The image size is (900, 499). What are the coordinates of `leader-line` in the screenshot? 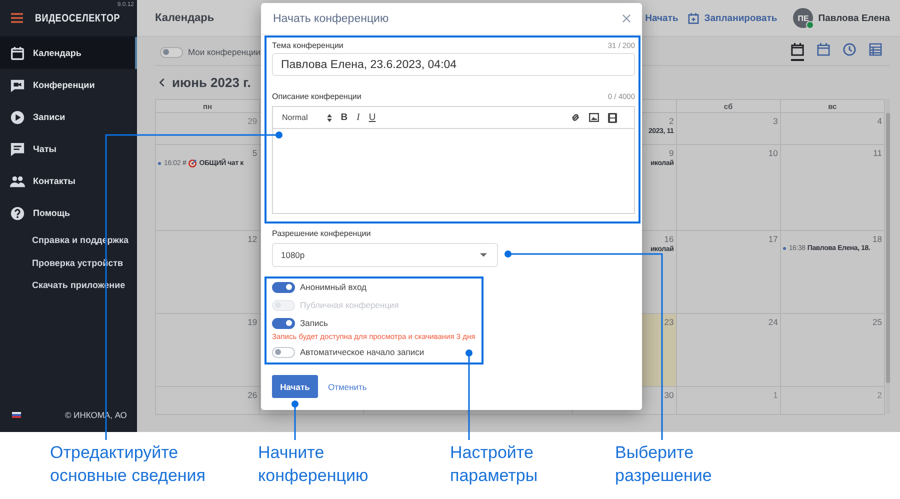 It's located at (295, 420).